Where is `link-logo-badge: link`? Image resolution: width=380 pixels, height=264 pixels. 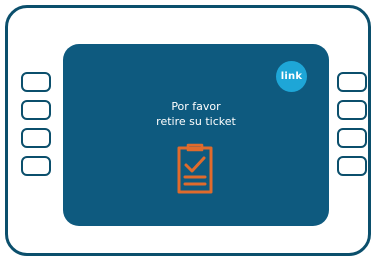
link-logo-badge: link is located at coordinates (291, 76).